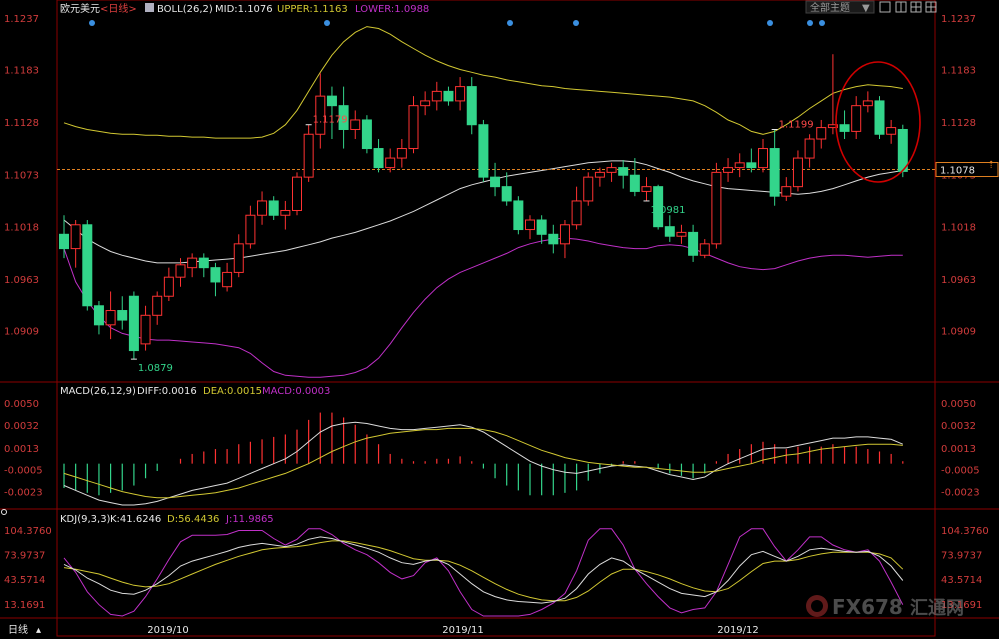 The image size is (999, 639). What do you see at coordinates (244, 9) in the screenshot?
I see `boll-mid-legend: MID:1.1076` at bounding box center [244, 9].